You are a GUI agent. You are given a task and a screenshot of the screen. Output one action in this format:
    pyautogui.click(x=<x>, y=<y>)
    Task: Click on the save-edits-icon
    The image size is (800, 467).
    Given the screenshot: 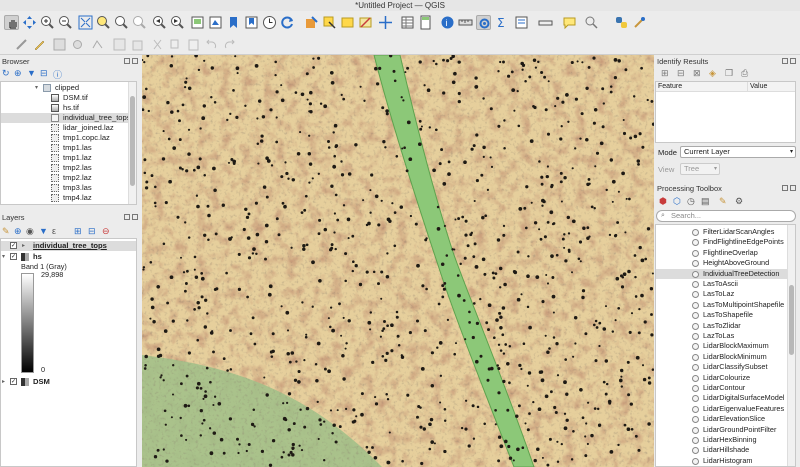 What is the action you would take?
    pyautogui.click(x=59, y=44)
    